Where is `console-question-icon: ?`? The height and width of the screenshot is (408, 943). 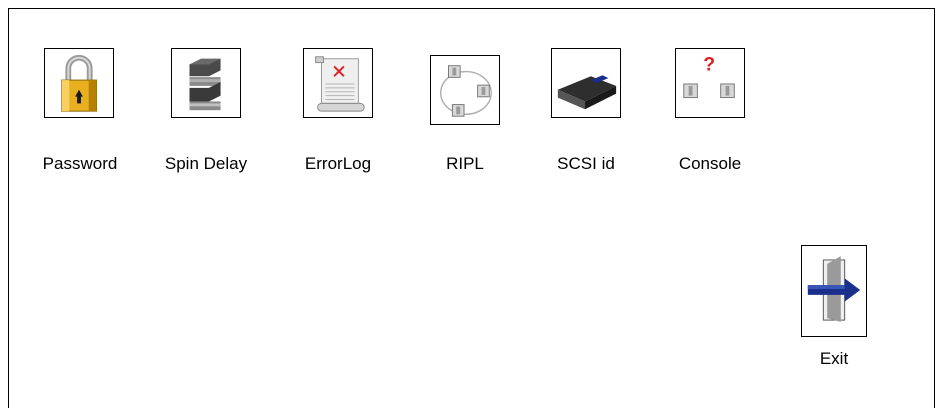
console-question-icon: ? is located at coordinates (709, 76).